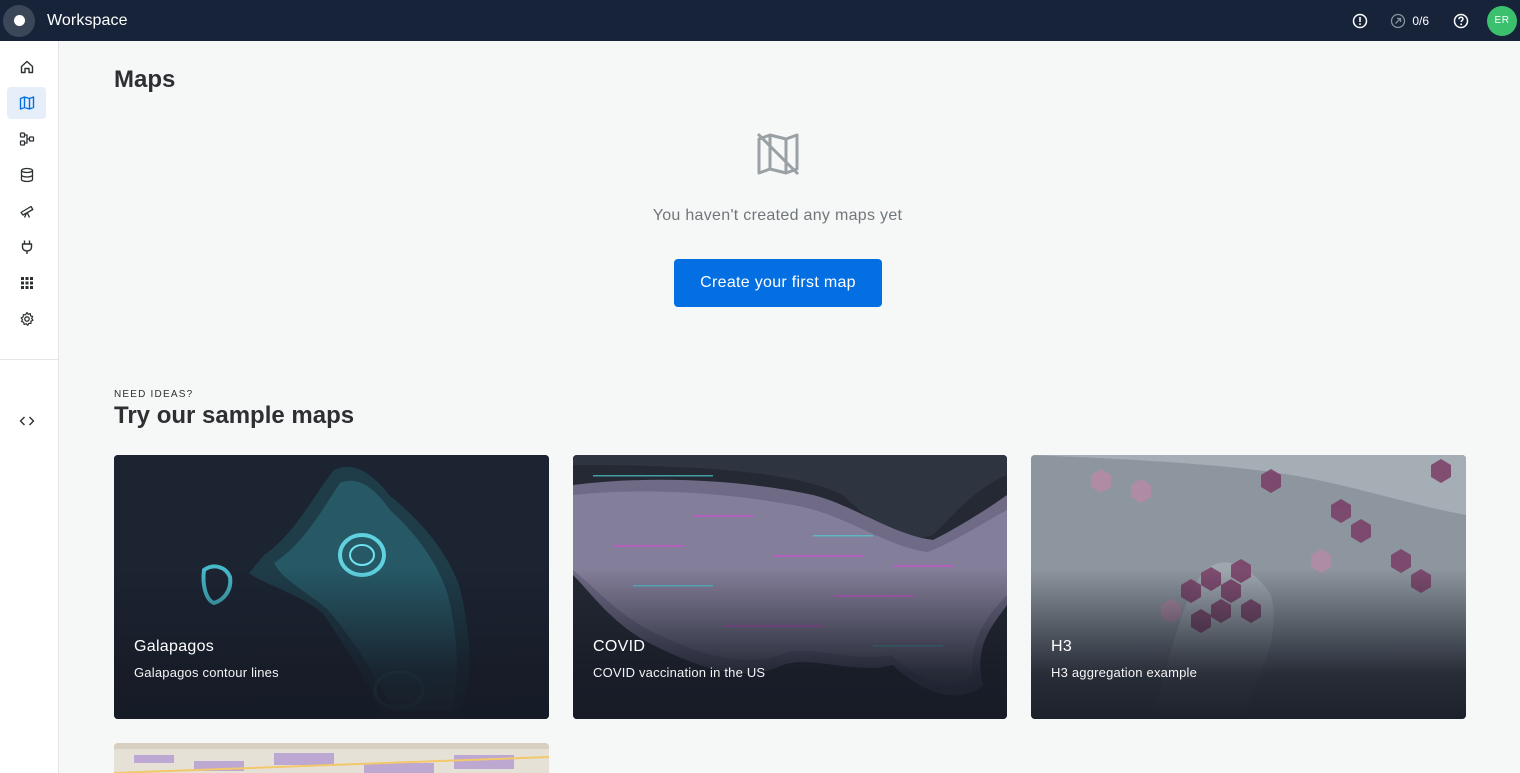 The height and width of the screenshot is (773, 1520). I want to click on onboarding-progress: 0/6, so click(1408, 21).